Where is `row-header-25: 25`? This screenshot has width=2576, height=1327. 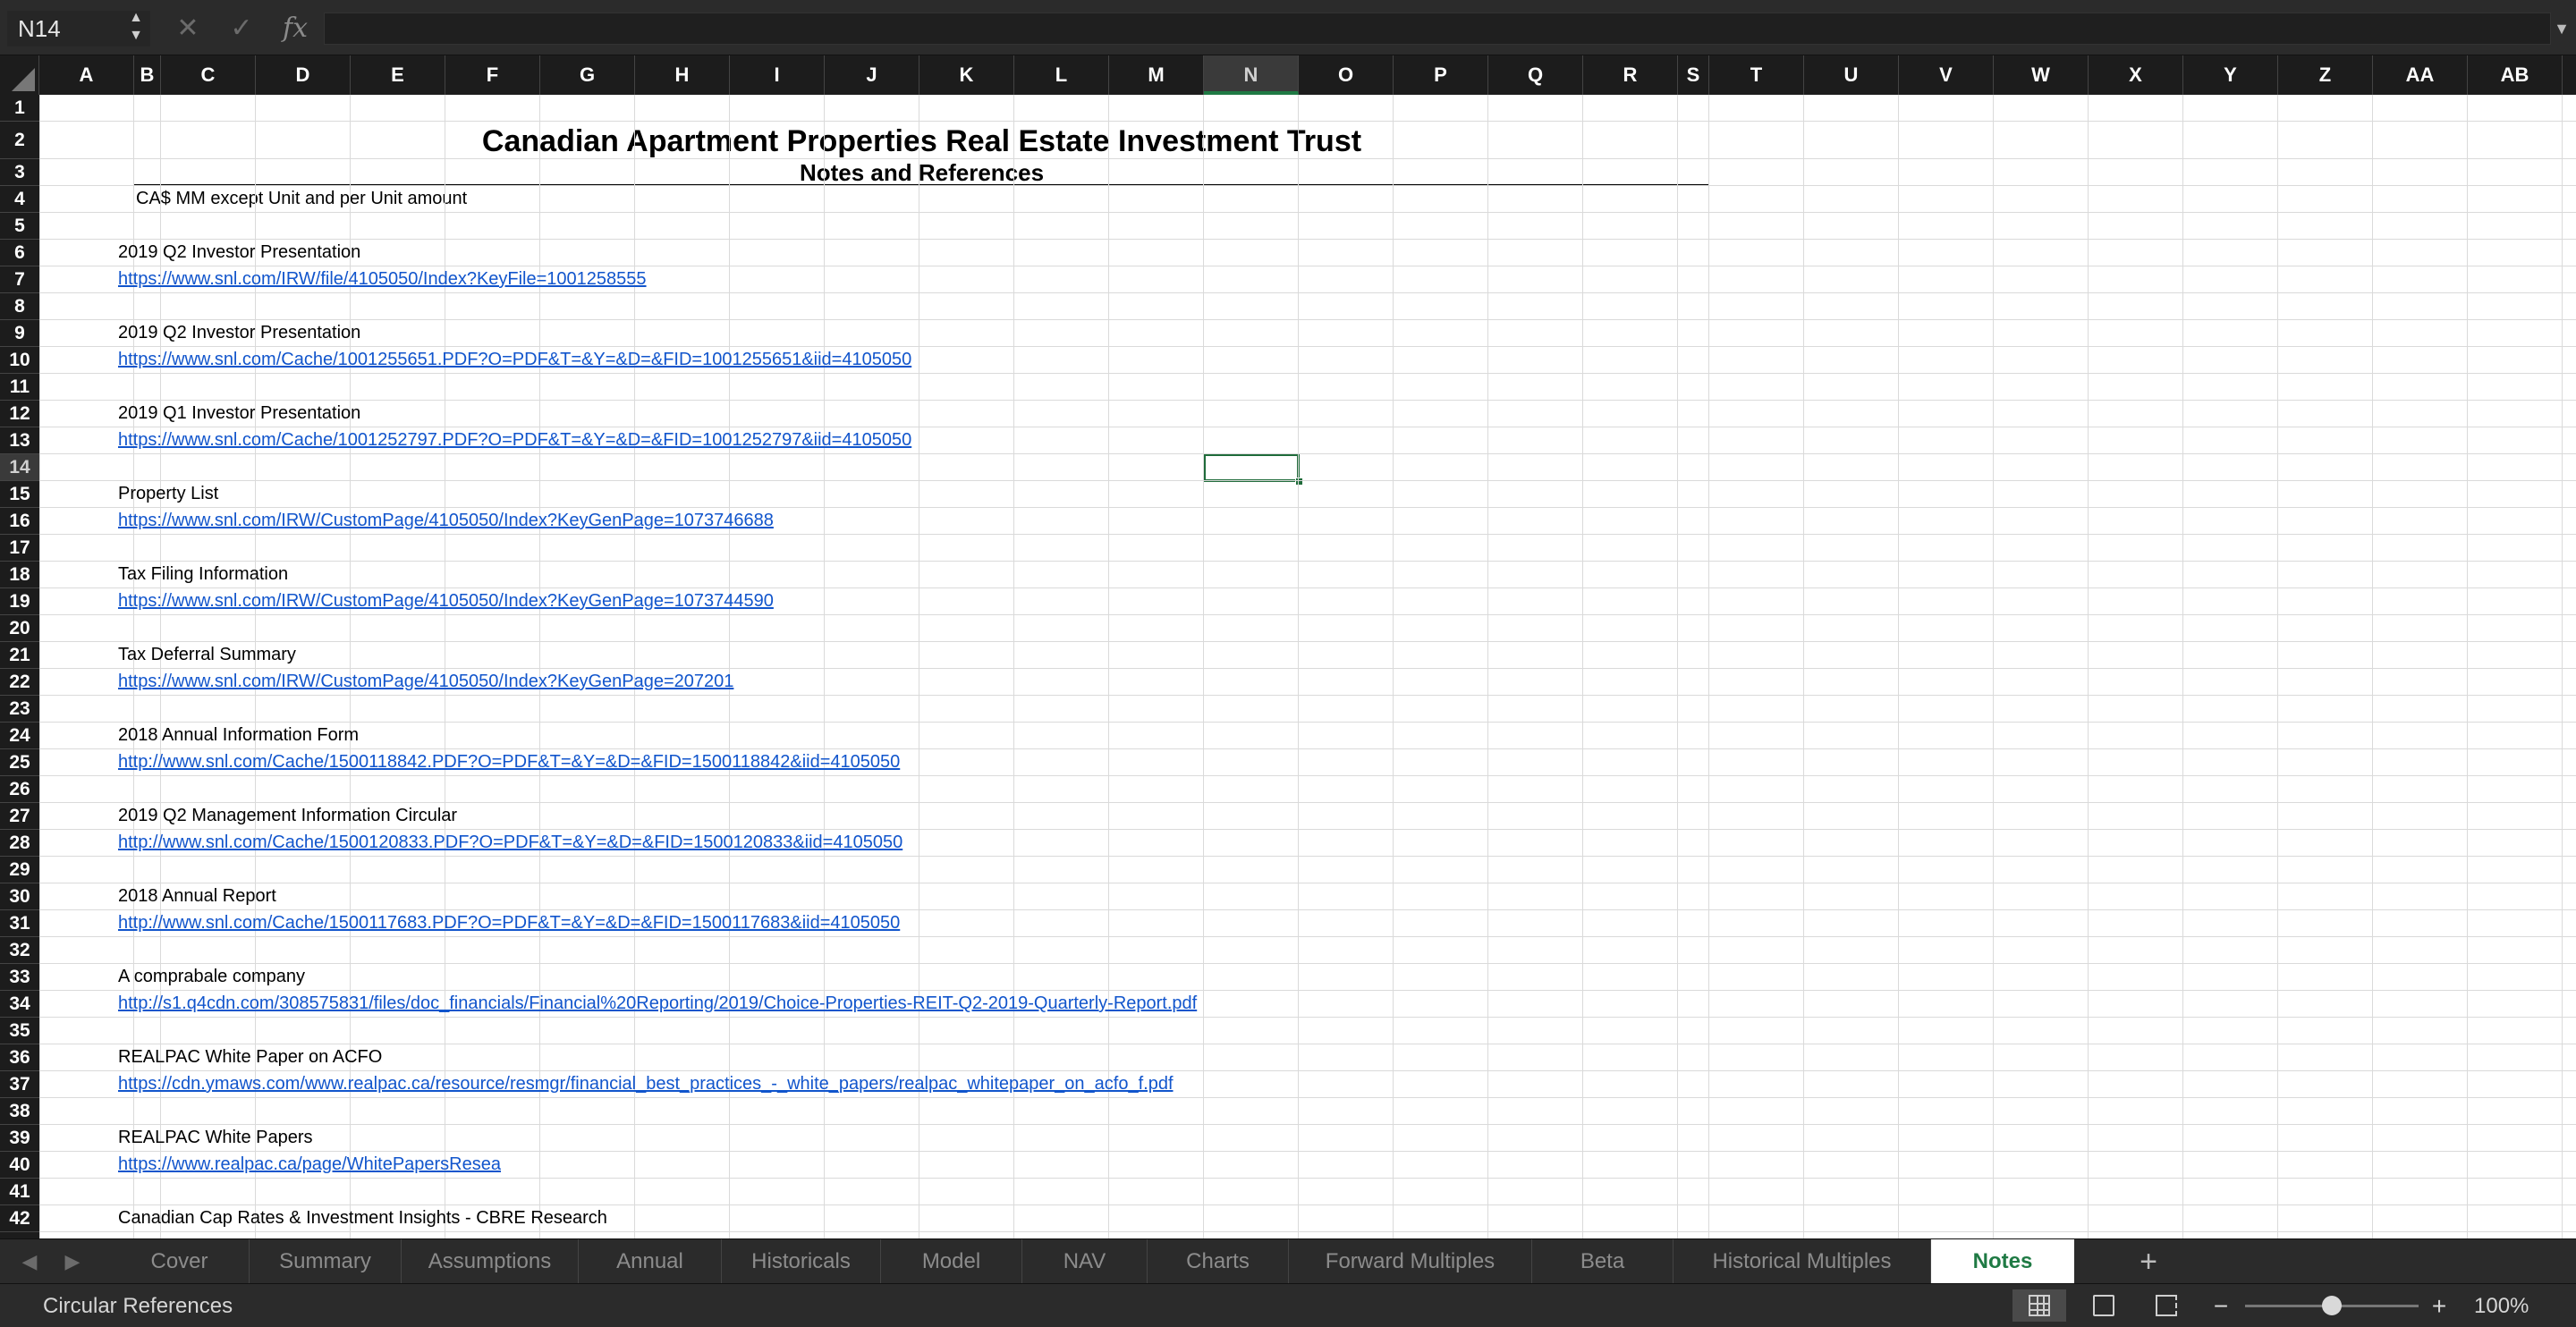
row-header-25: 25 is located at coordinates (19, 762).